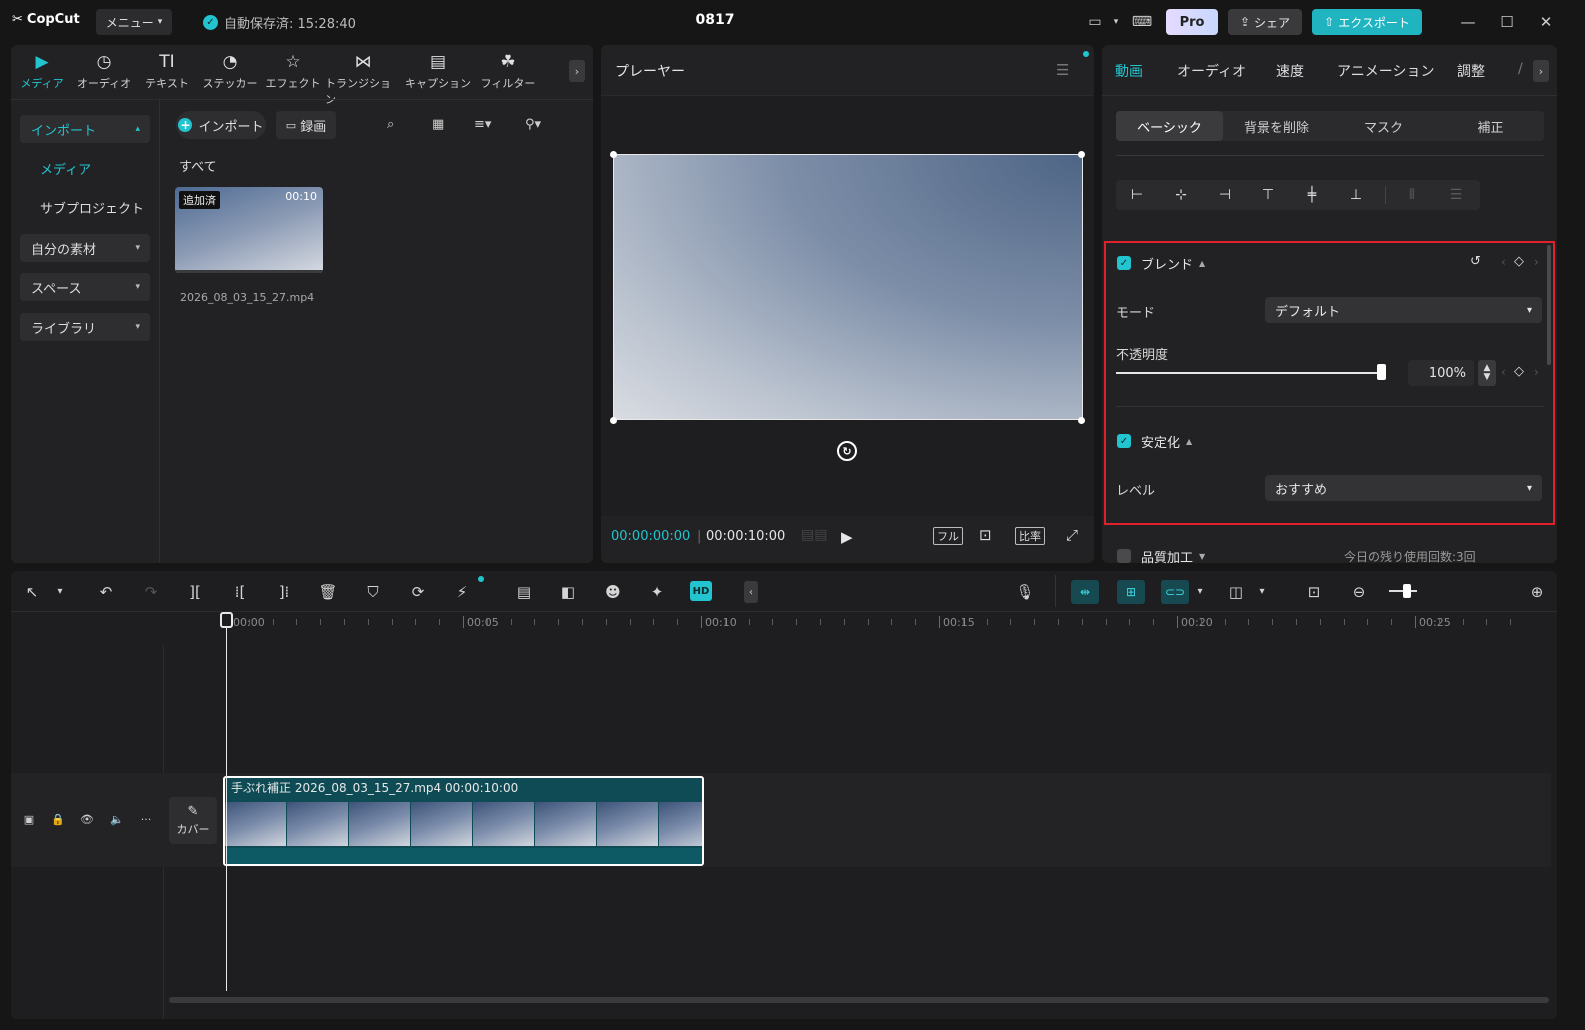  I want to click on menu-button: メニュー ▾, so click(134, 22).